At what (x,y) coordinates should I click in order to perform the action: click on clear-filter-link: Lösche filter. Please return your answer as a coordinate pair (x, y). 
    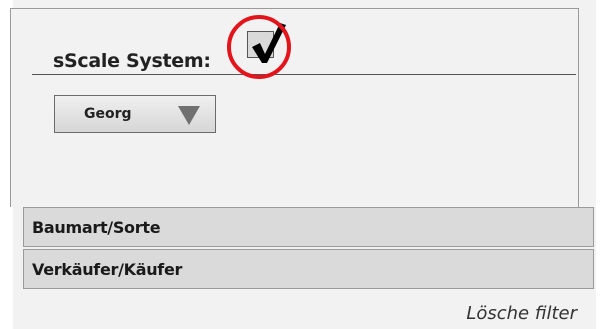
    Looking at the image, I should click on (521, 313).